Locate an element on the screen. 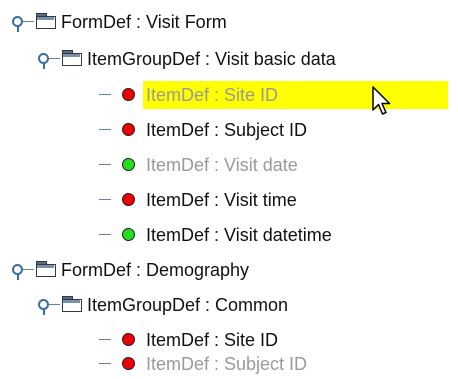 The width and height of the screenshot is (458, 379). tree-node-label: ItemGroupDef : Visit basic data is located at coordinates (211, 59).